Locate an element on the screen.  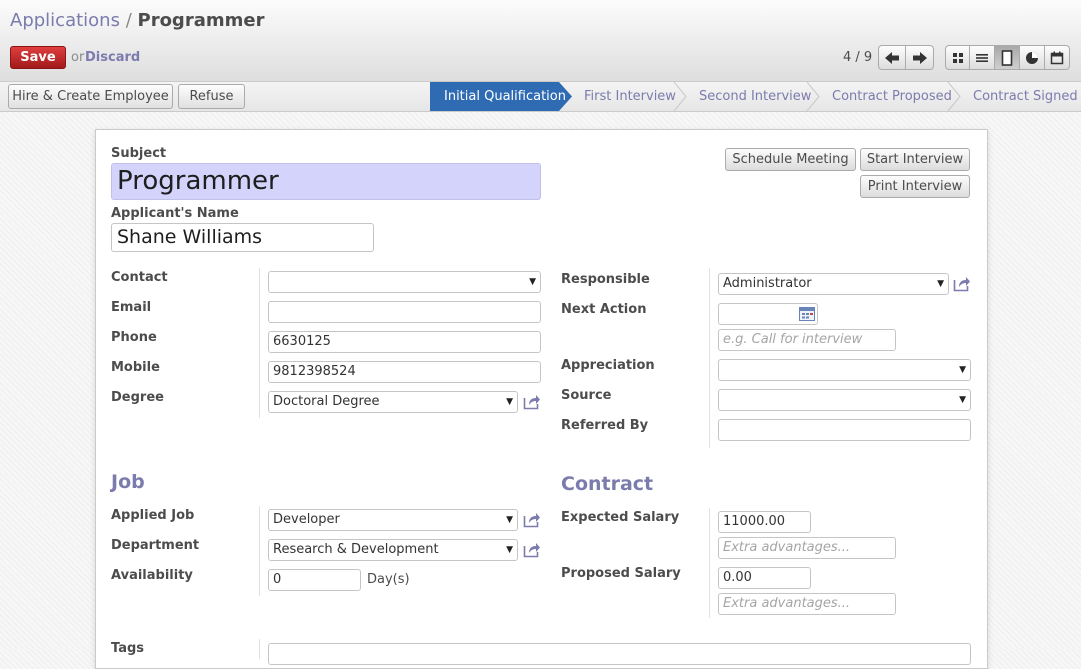
arrow-left-icon is located at coordinates (892, 57).